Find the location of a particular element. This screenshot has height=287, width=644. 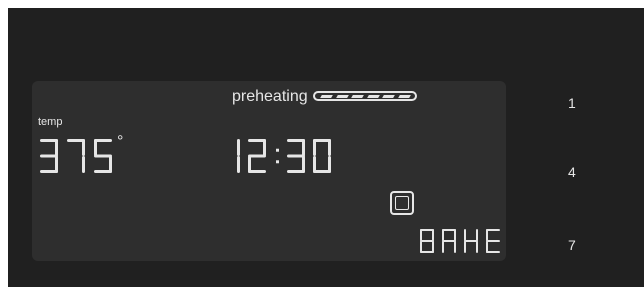

key-4: 4 is located at coordinates (572, 172).